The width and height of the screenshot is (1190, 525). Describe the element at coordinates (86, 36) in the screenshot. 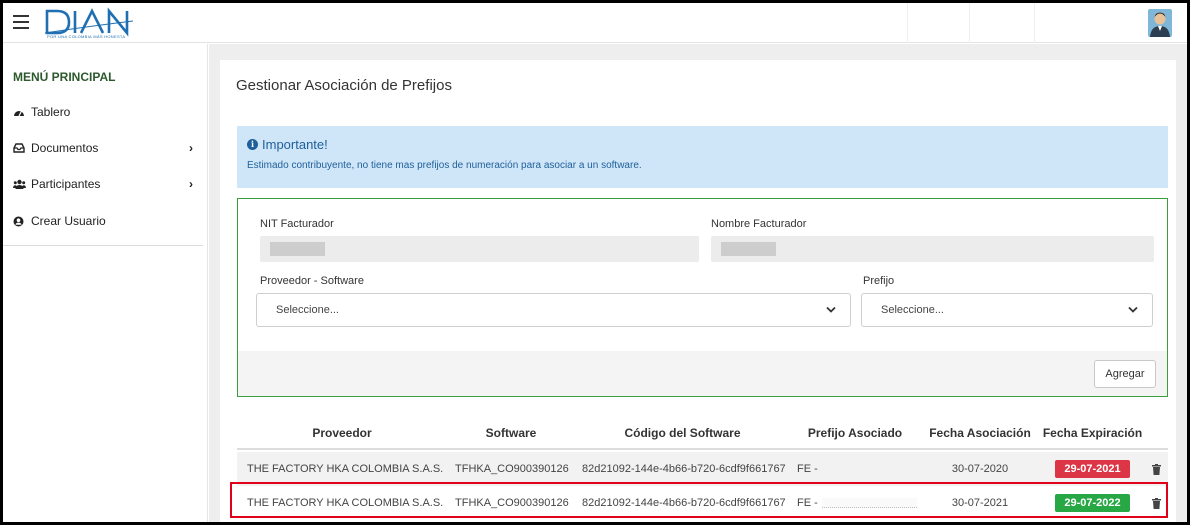

I see `logo-tagline: POR UNA COLOMBIA MÁS HONESTA` at that location.